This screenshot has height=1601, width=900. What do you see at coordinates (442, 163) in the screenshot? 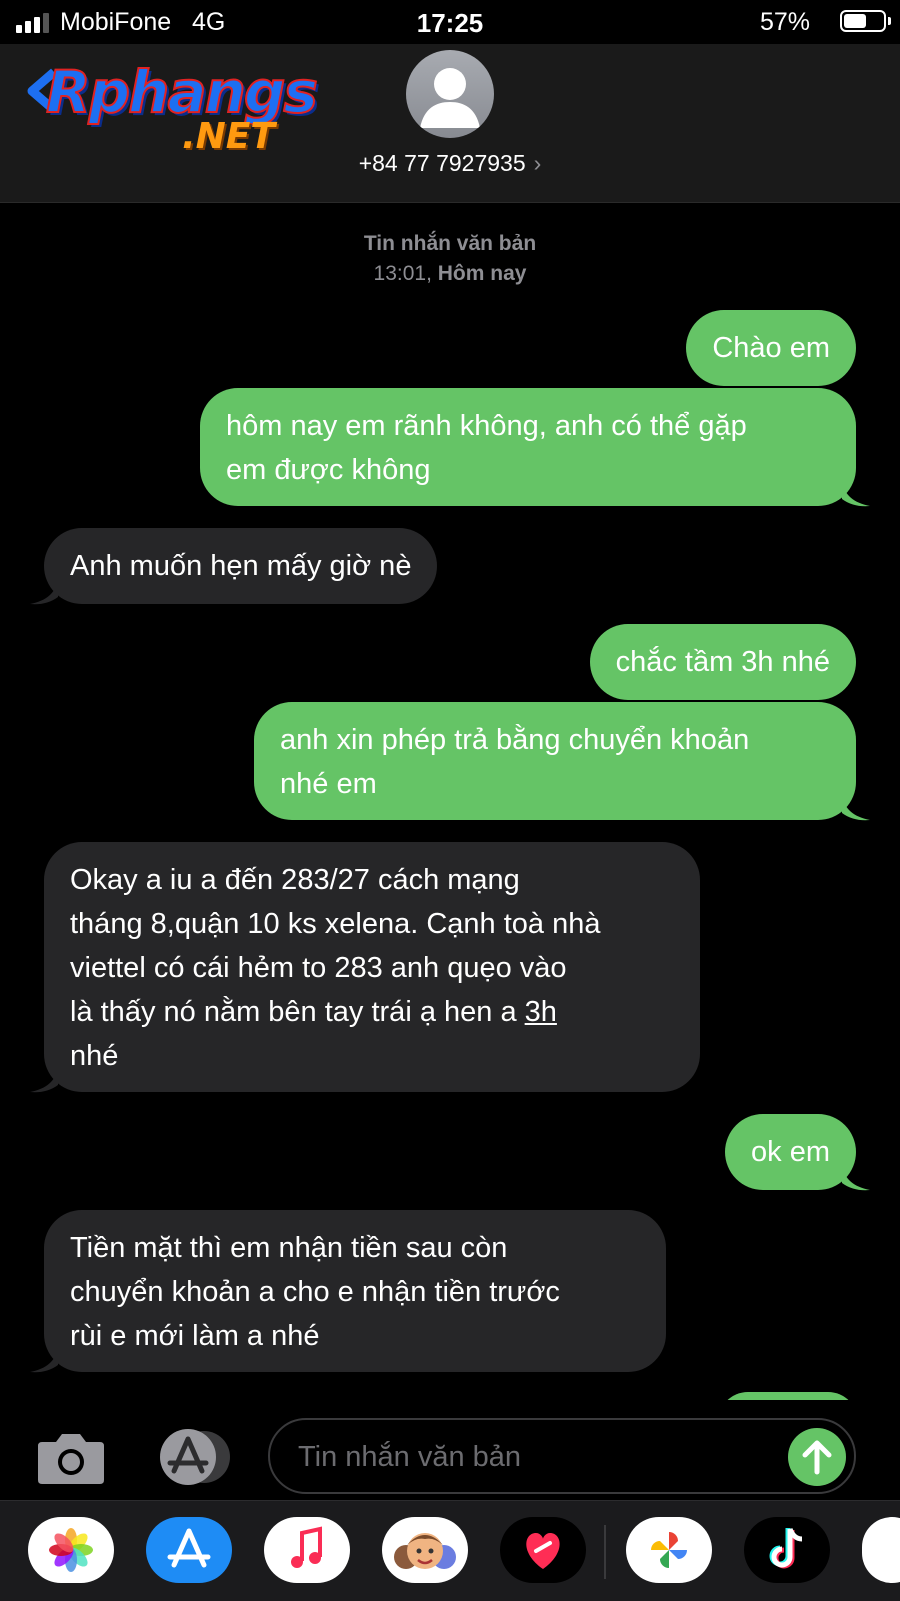
I see `contact-number: +84 77 7927935` at bounding box center [442, 163].